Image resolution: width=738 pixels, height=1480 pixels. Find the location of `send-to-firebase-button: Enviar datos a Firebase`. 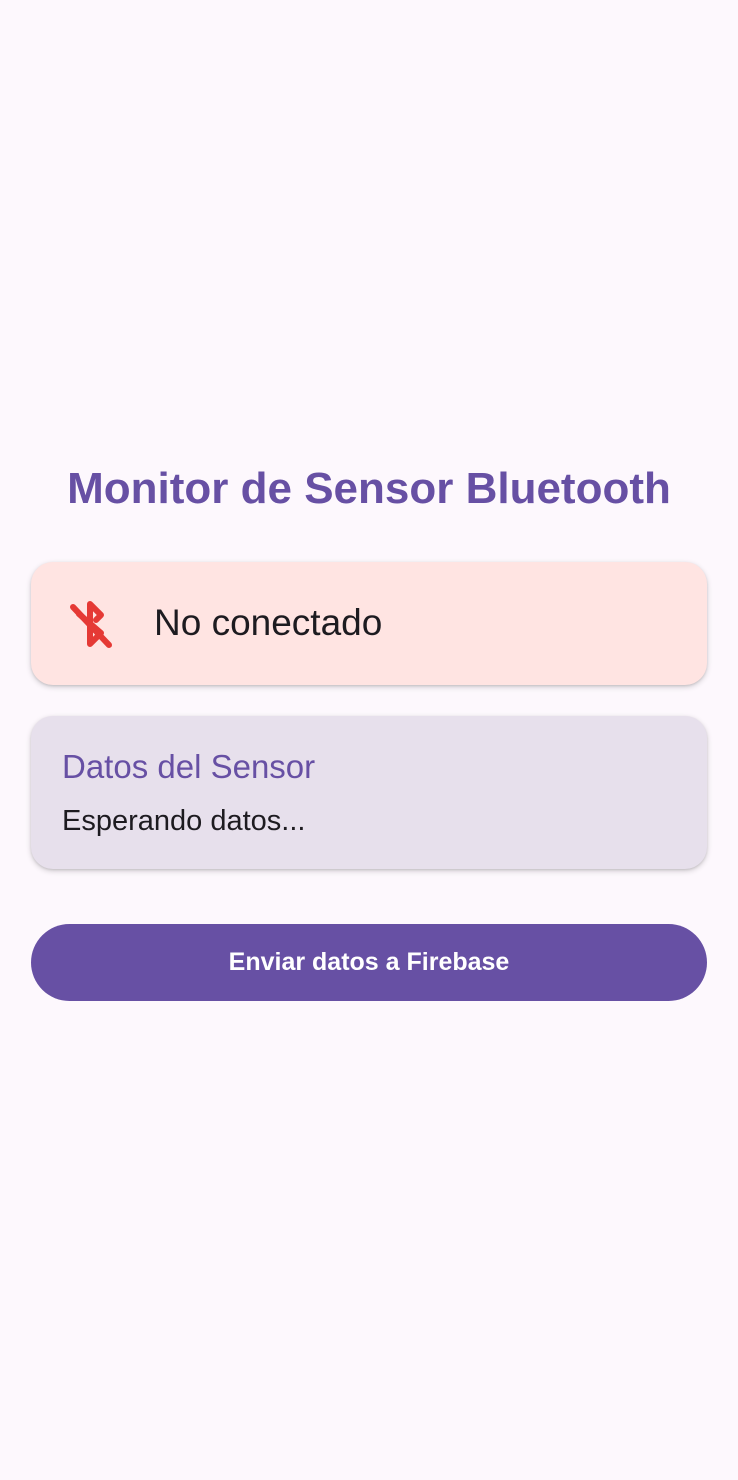

send-to-firebase-button: Enviar datos a Firebase is located at coordinates (369, 962).